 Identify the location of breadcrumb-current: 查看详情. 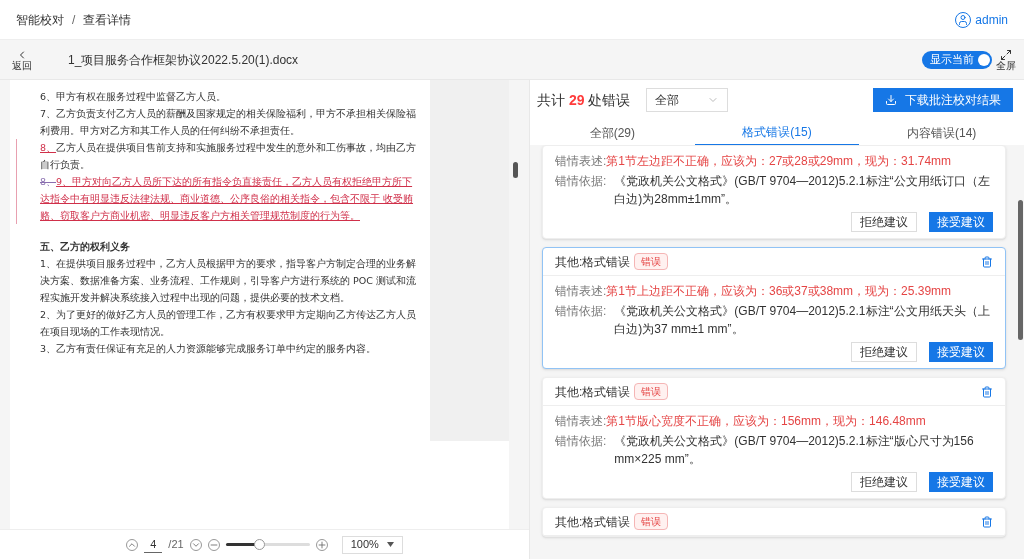
(107, 20).